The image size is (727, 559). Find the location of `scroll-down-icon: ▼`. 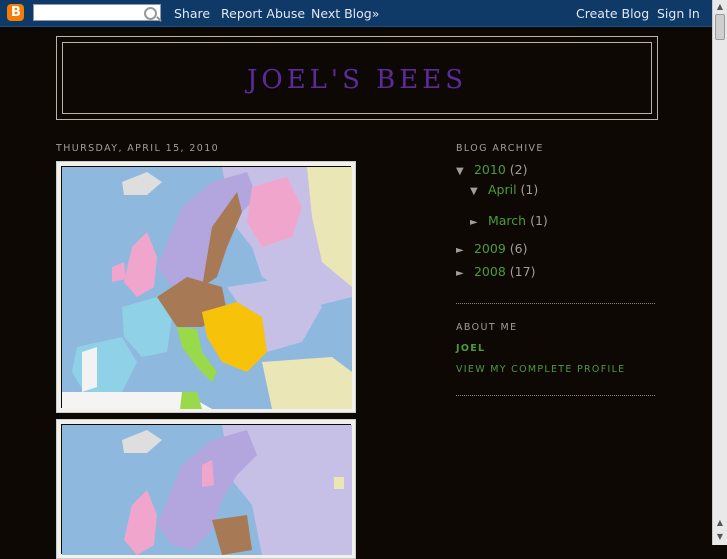

scroll-down-icon: ▼ is located at coordinates (720, 537).